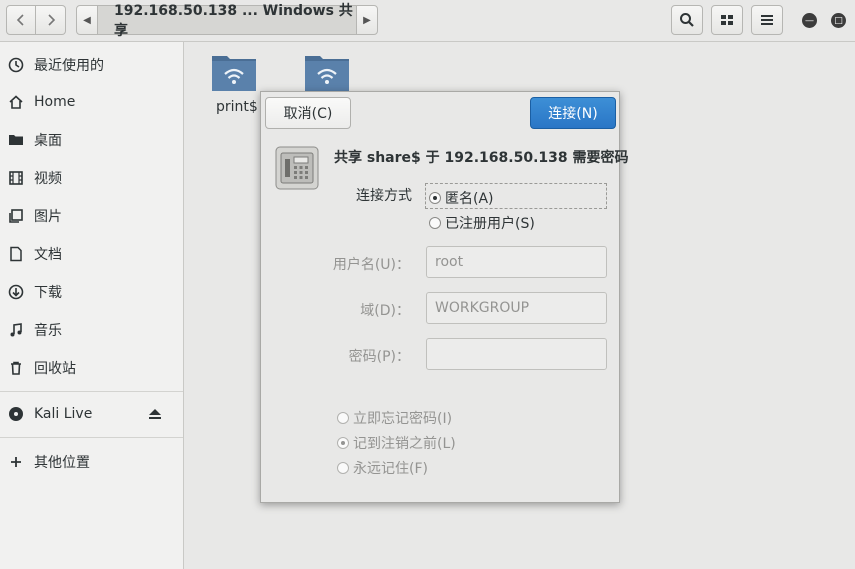  Describe the element at coordinates (403, 419) in the screenshot. I see `radio-label: 立即忘记密码(I)` at that location.